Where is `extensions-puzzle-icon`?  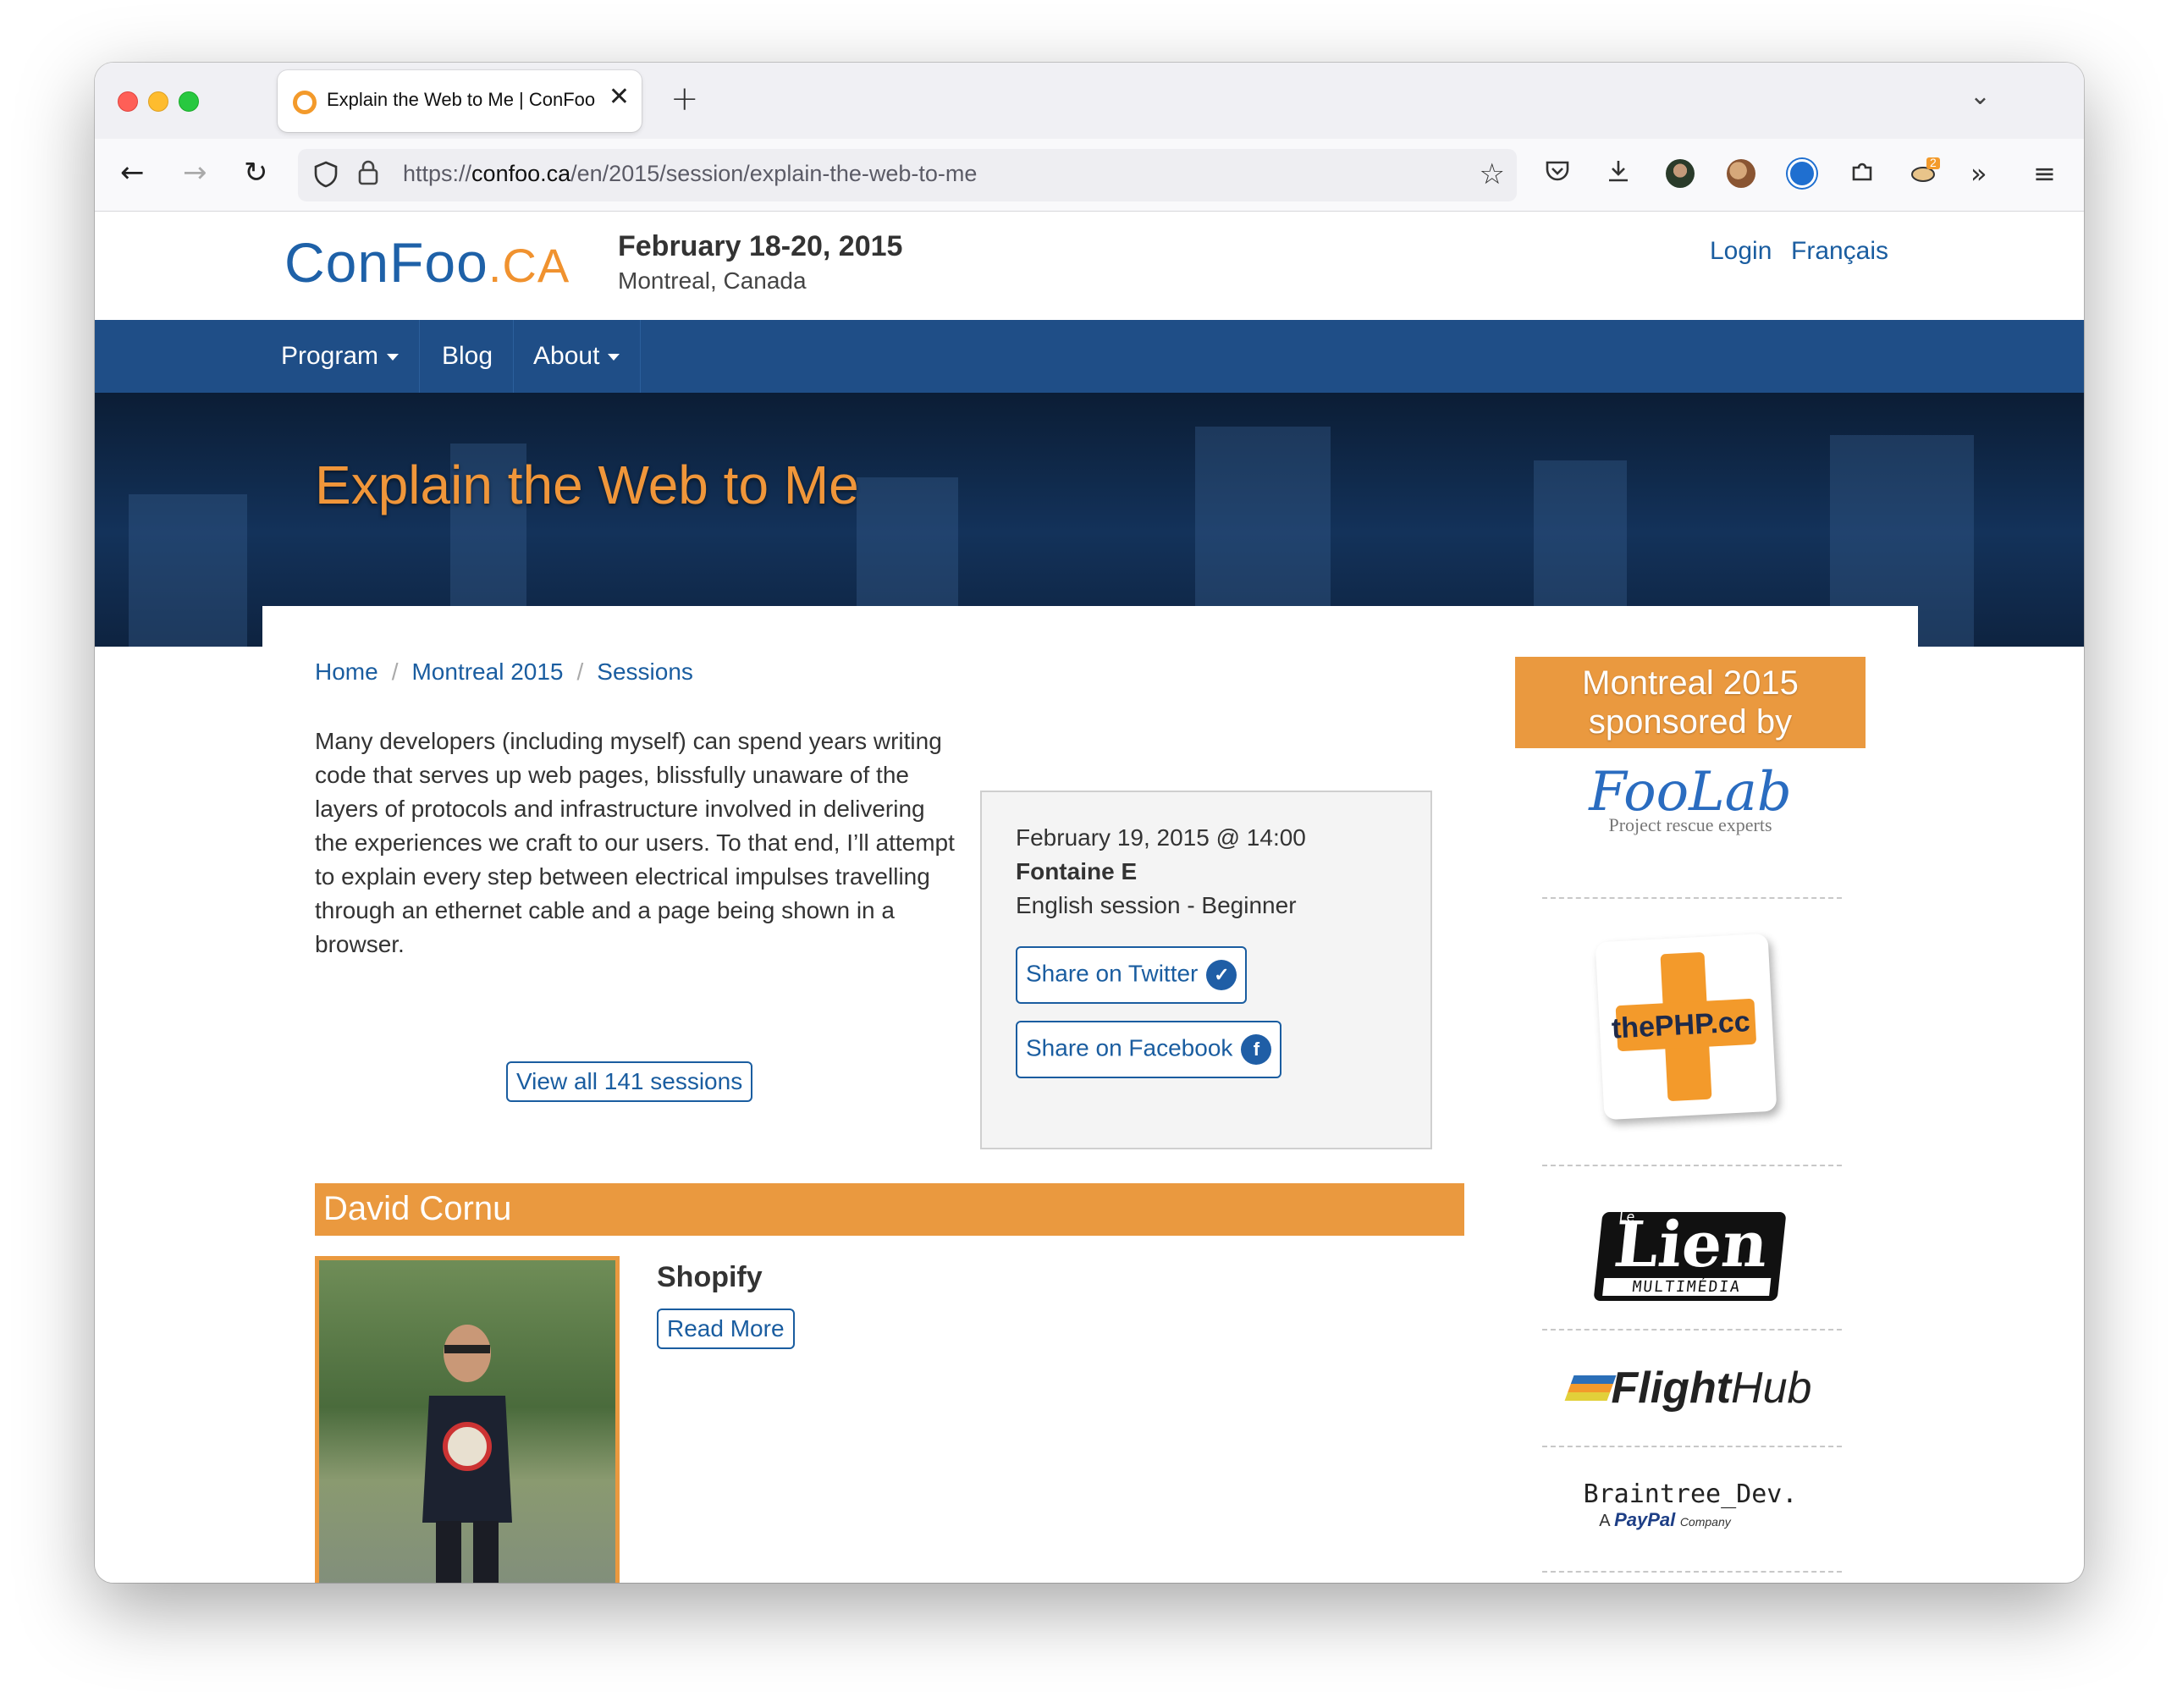 extensions-puzzle-icon is located at coordinates (1862, 174).